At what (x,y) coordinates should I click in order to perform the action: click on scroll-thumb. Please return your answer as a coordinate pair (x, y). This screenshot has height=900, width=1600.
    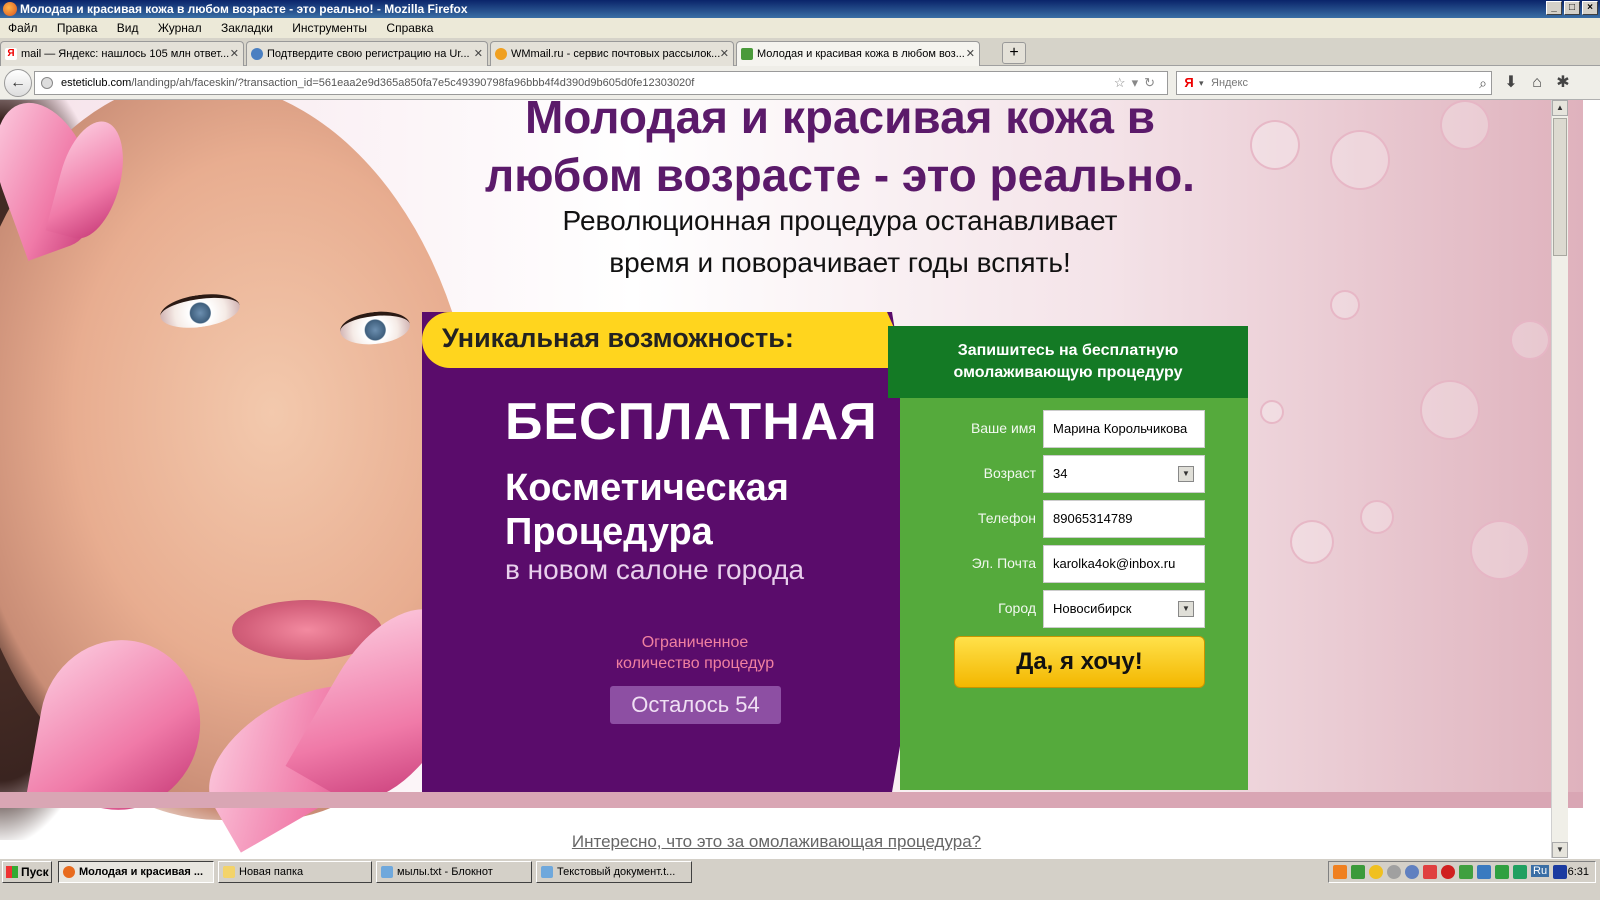
    Looking at the image, I should click on (1560, 187).